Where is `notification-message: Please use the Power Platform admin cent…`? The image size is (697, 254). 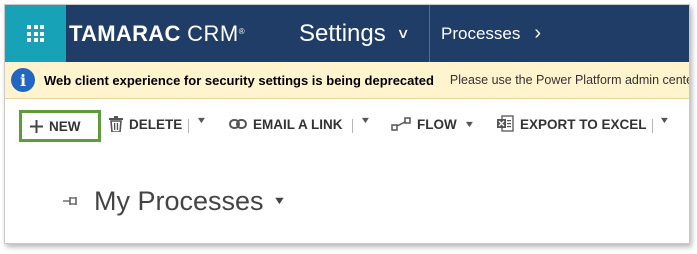
notification-message: Please use the Power Platform admin cent… is located at coordinates (569, 80).